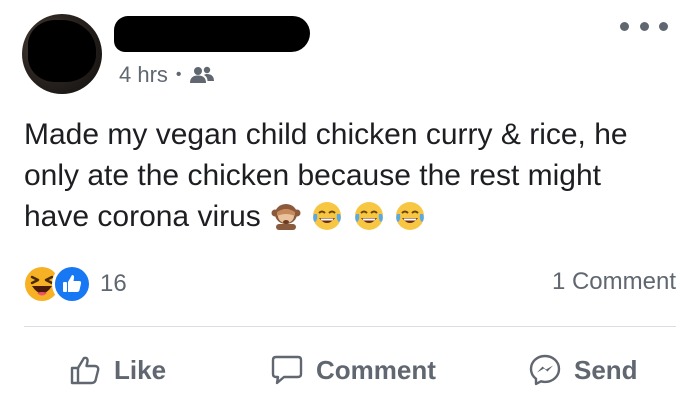  I want to click on comment-count-link: 1 Comment, so click(614, 282).